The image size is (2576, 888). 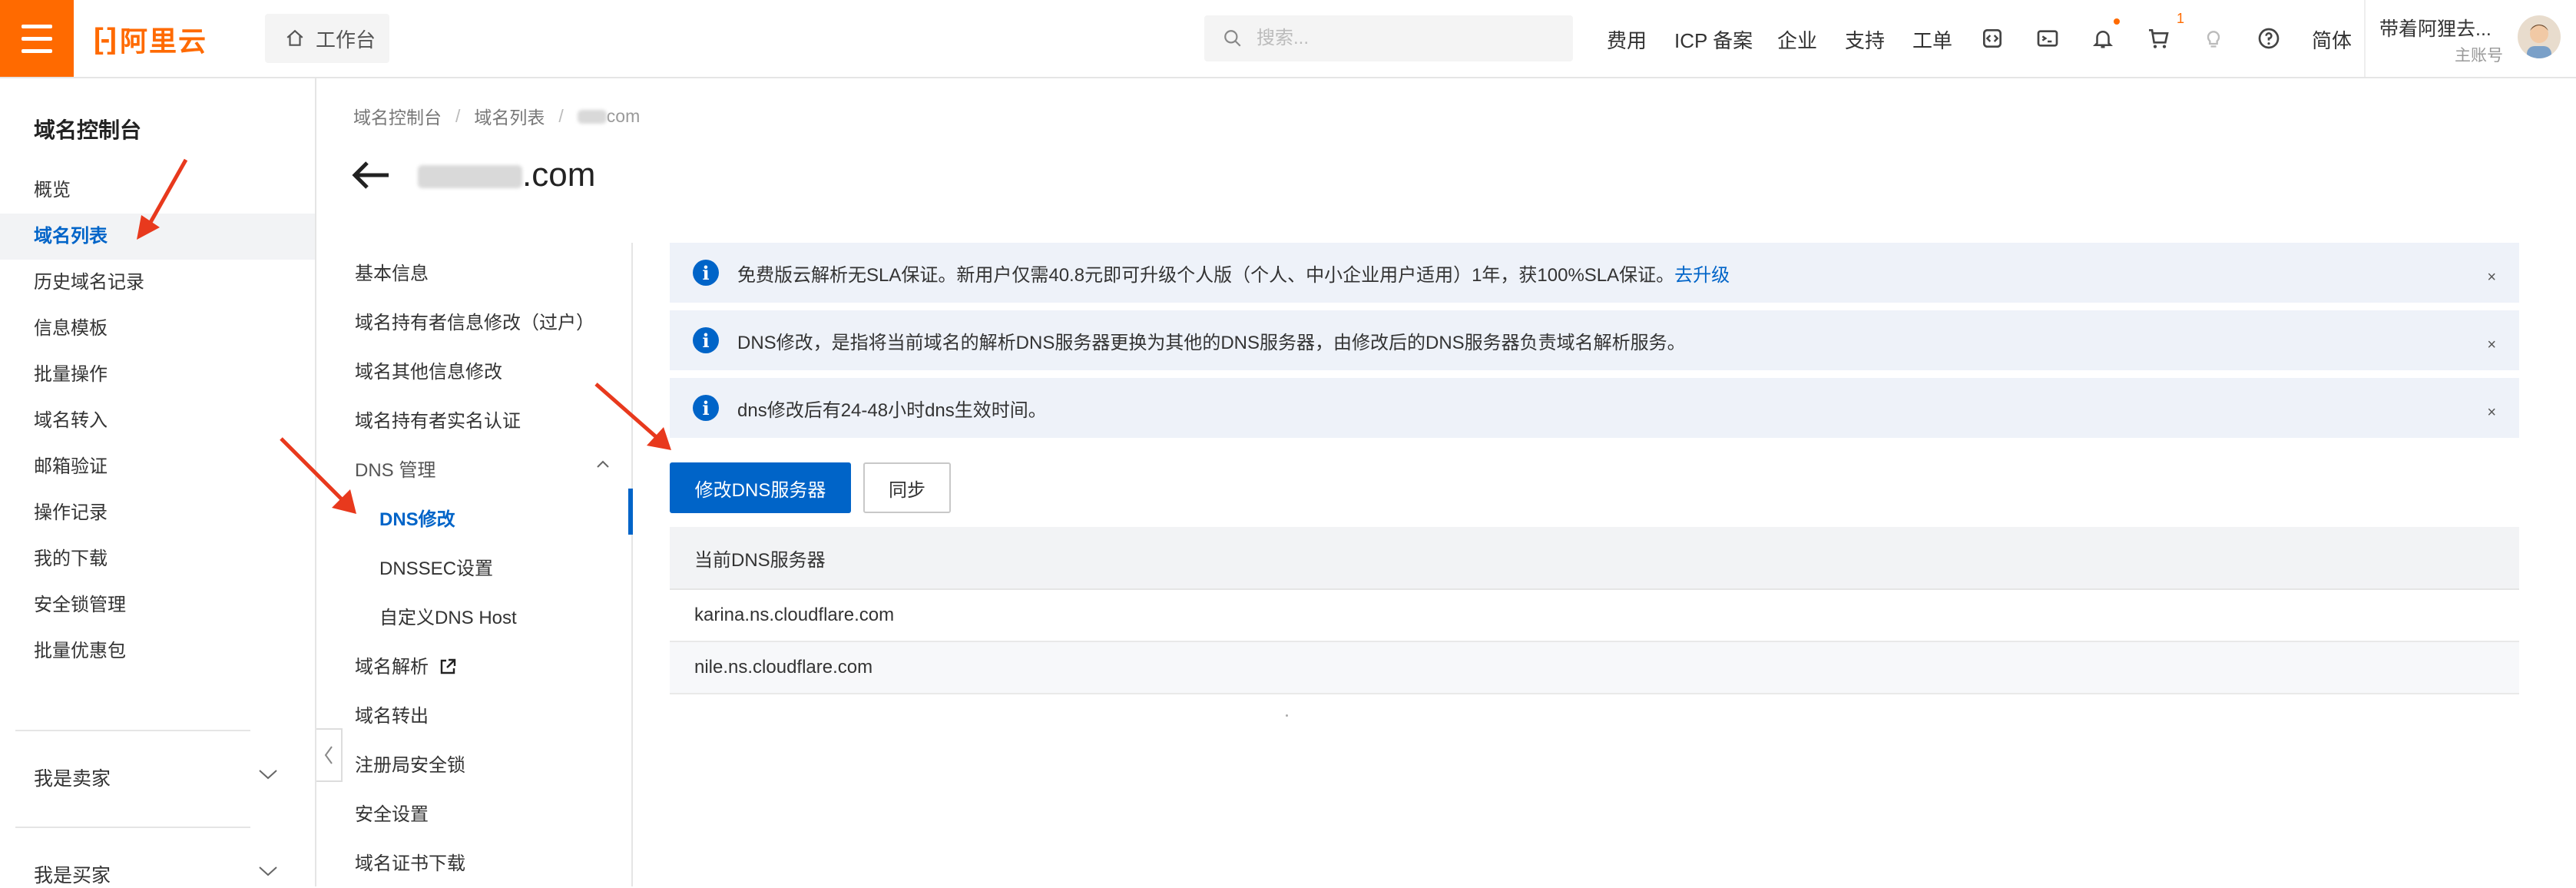 What do you see at coordinates (1865, 39) in the screenshot?
I see `nav-link-support: 支持` at bounding box center [1865, 39].